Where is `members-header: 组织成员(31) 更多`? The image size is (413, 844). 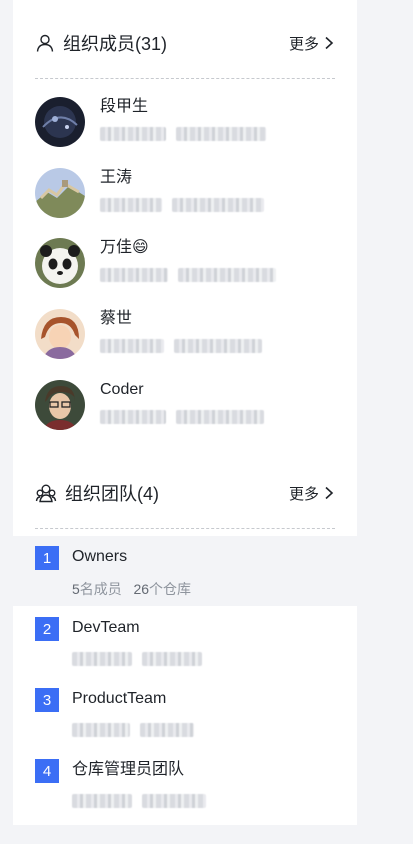
members-header: 组织成员(31) 更多 is located at coordinates (185, 43).